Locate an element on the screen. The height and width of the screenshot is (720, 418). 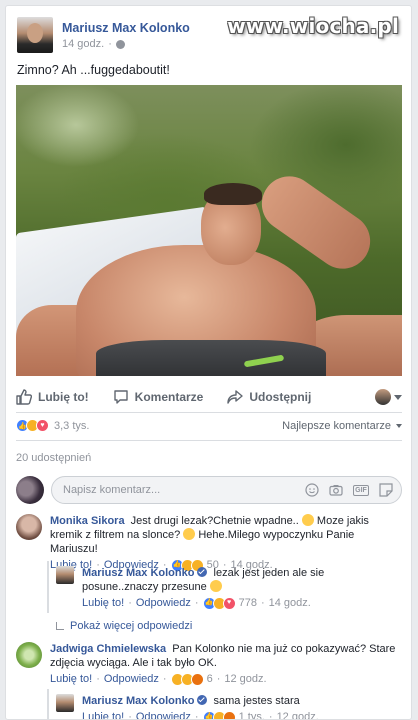
composer-tools: GIF is located at coordinates (349, 490).